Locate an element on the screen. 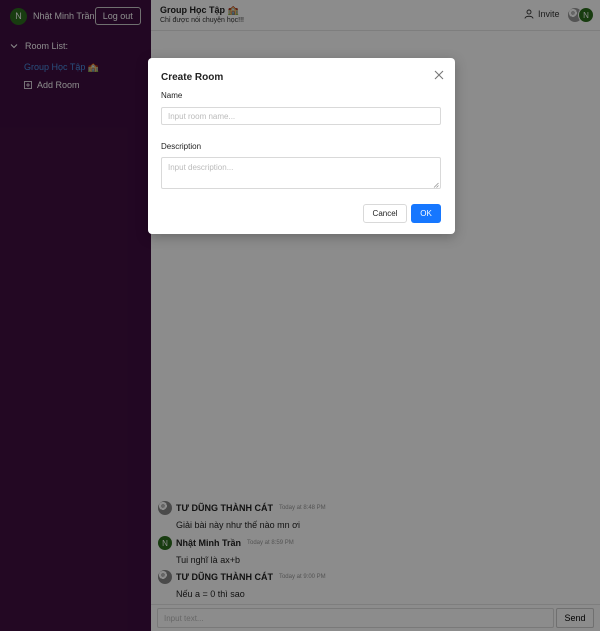 The height and width of the screenshot is (631, 600). resize-grip-icon is located at coordinates (436, 185).